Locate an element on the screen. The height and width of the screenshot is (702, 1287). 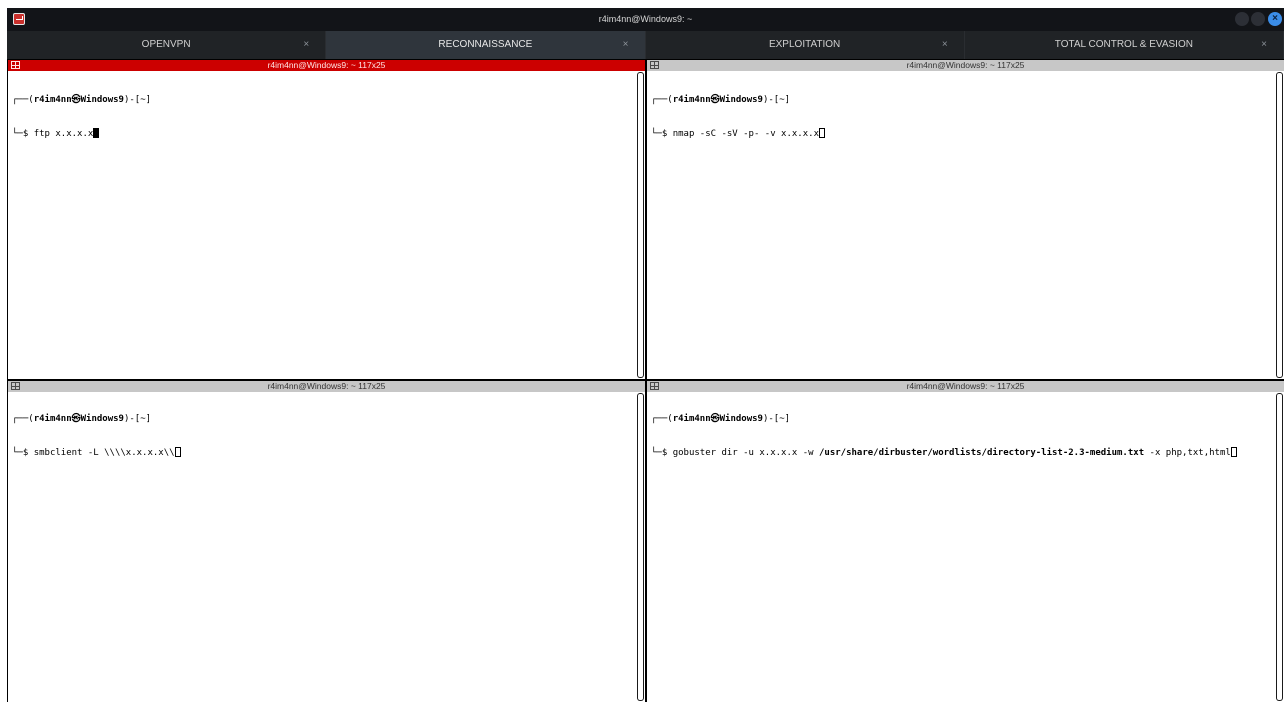
command-text: gobuster dir -u x.x.x.x -w is located at coordinates (745, 453).